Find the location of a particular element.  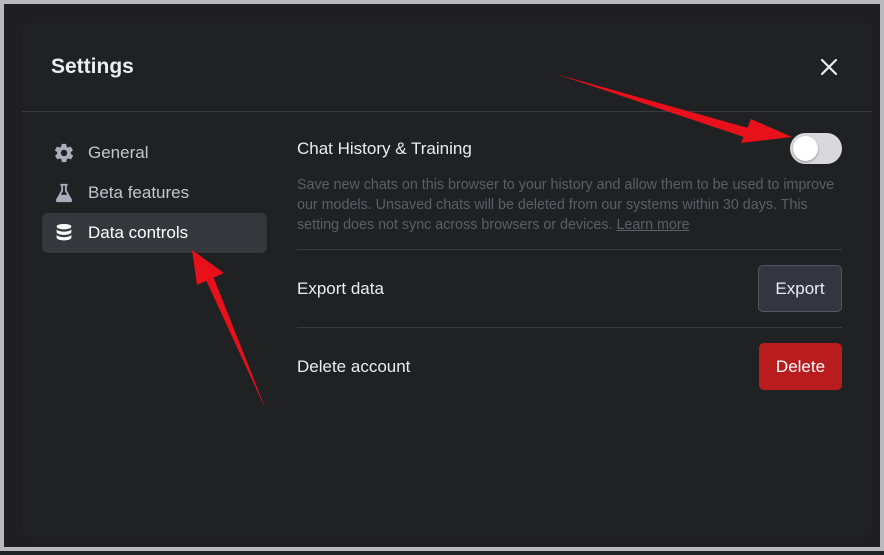

chat-history-toggle is located at coordinates (816, 148).